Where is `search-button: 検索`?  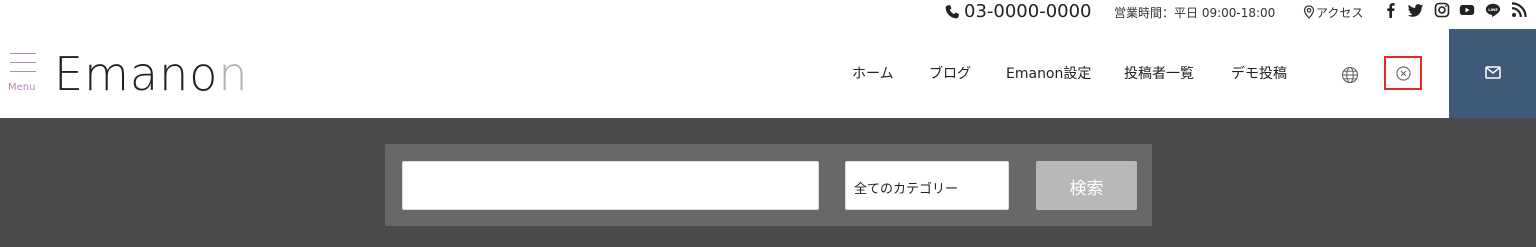 search-button: 検索 is located at coordinates (1086, 185).